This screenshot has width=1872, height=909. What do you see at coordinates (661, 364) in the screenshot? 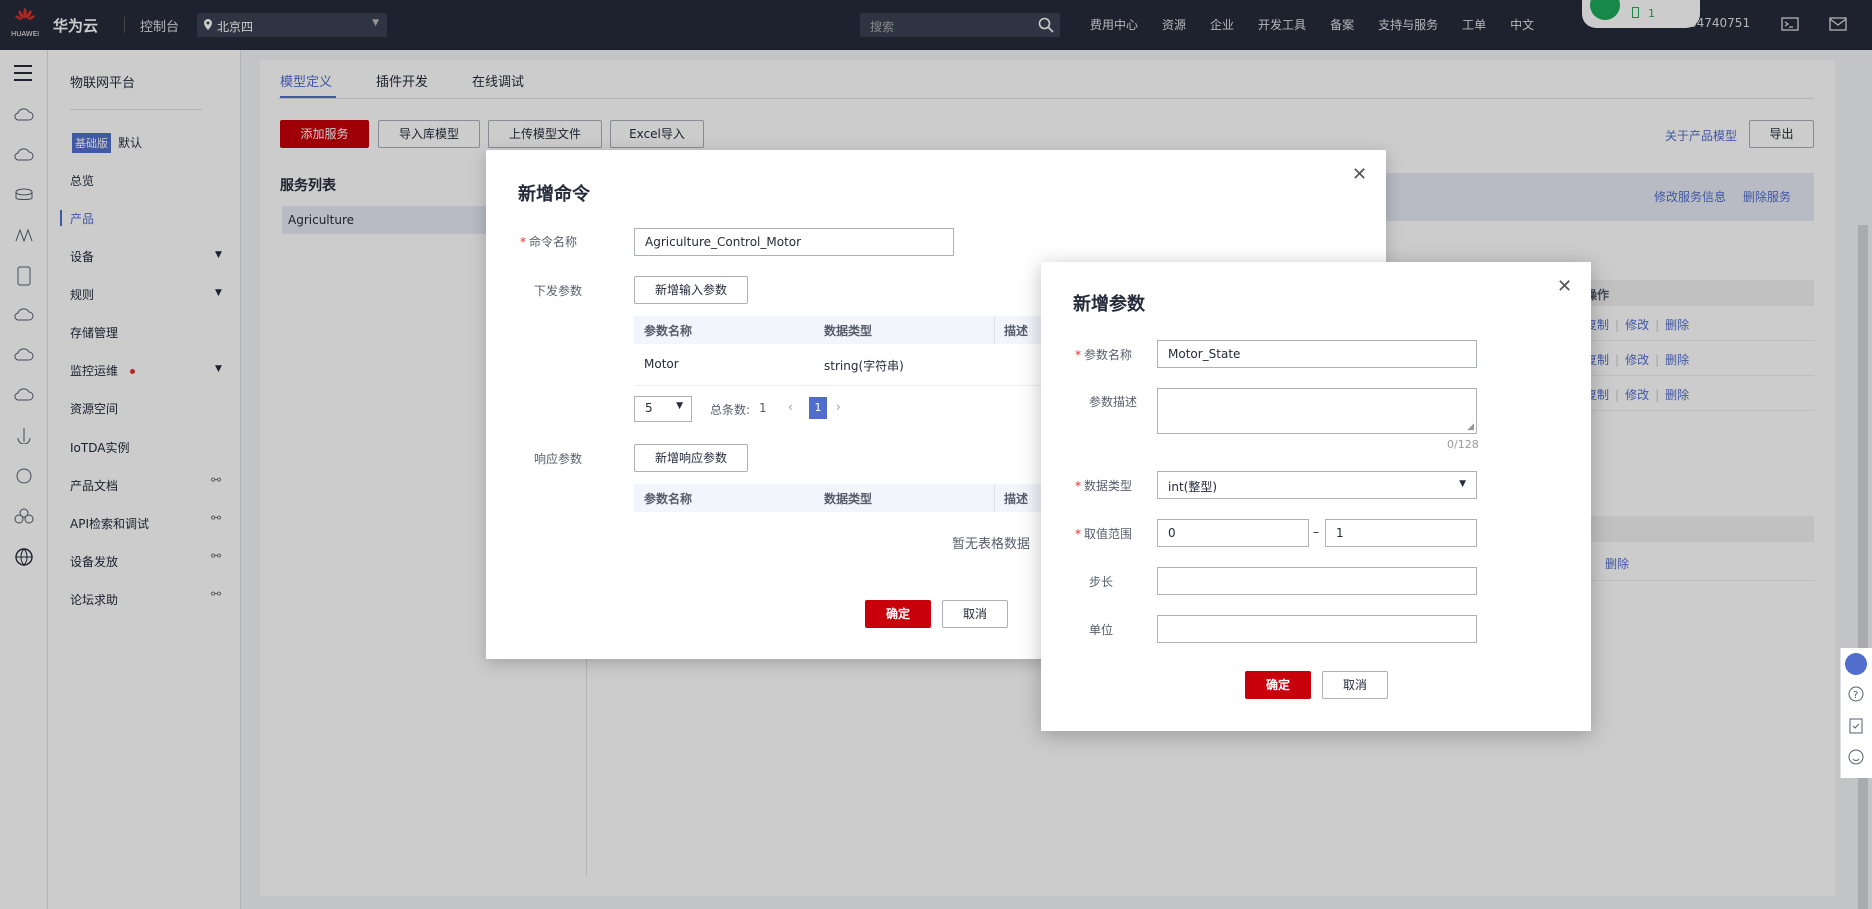
I see `param-name-cell: Motor` at bounding box center [661, 364].